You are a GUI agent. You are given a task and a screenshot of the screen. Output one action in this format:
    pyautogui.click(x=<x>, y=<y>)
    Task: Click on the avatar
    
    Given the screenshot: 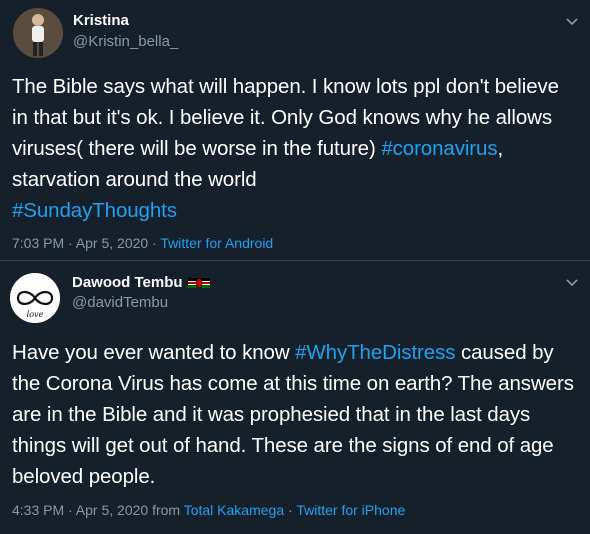 What is the action you would take?
    pyautogui.click(x=38, y=33)
    